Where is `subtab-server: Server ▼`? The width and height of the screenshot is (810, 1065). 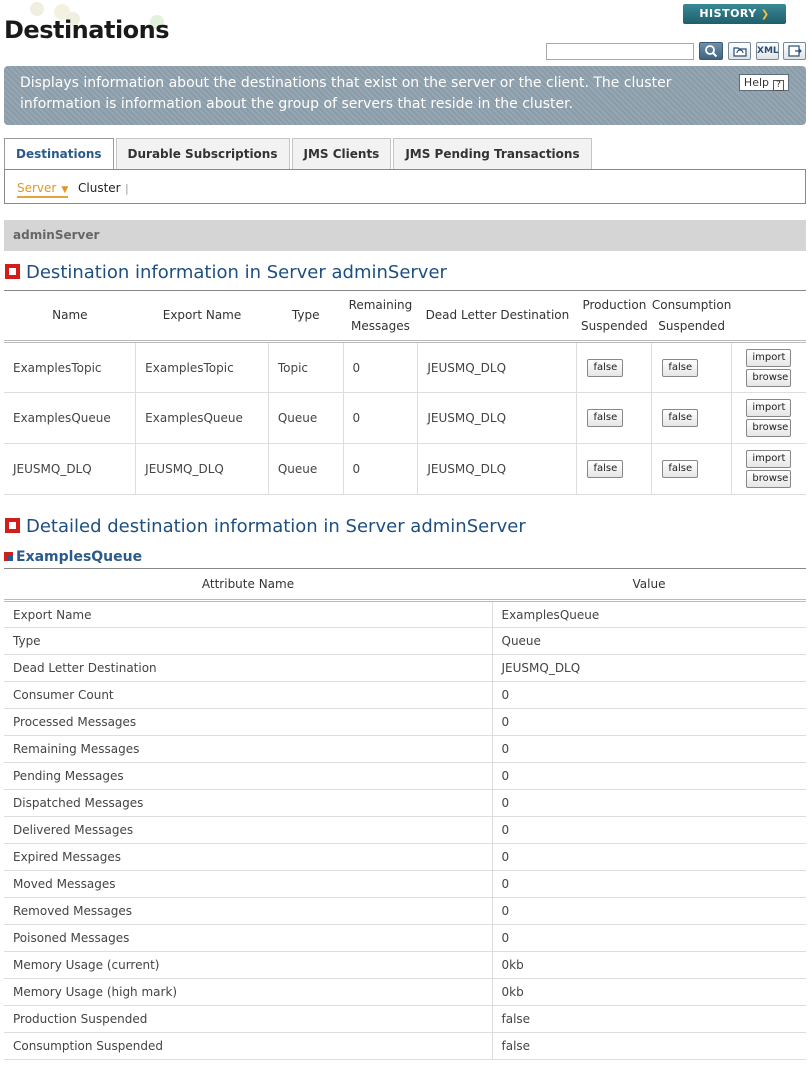
subtab-server: Server ▼ is located at coordinates (43, 189).